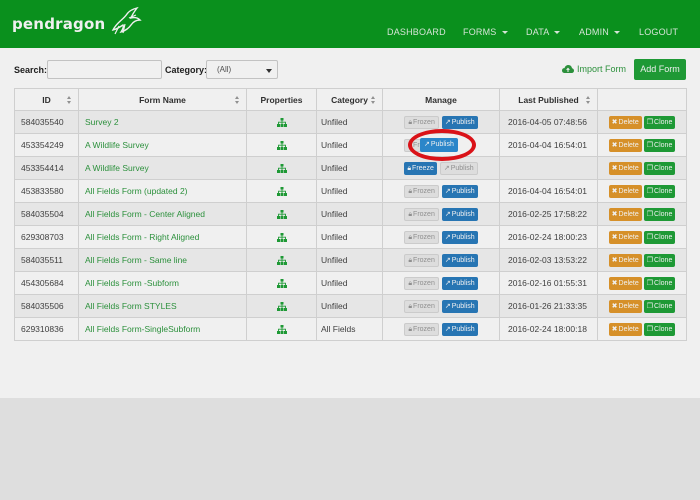  Describe the element at coordinates (162, 306) in the screenshot. I see `form-name-link: All Fields Form STYLES` at that location.